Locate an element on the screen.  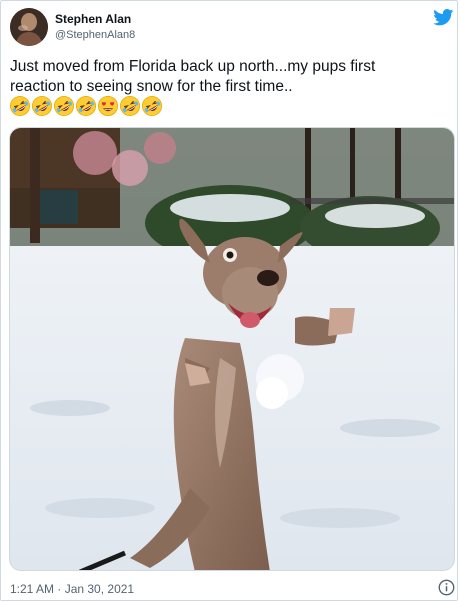
heart-eyes-emoji-icon is located at coordinates (108, 106).